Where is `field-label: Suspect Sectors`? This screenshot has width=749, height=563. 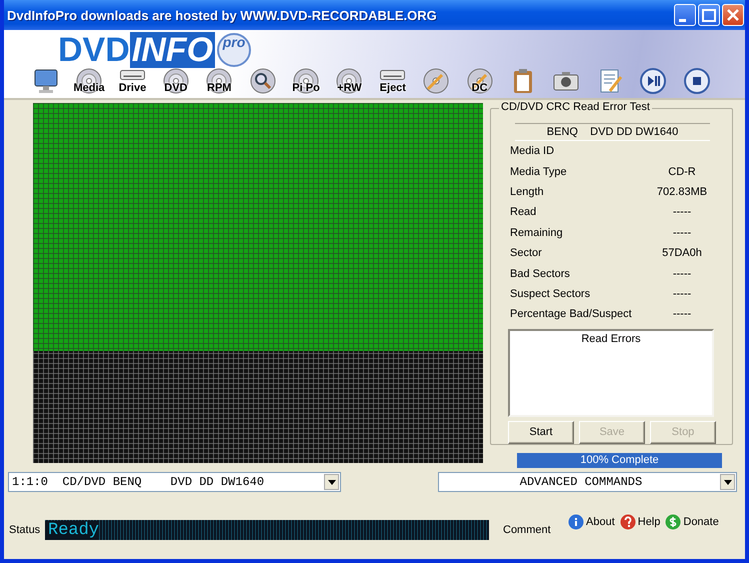
field-label: Suspect Sectors is located at coordinates (551, 294).